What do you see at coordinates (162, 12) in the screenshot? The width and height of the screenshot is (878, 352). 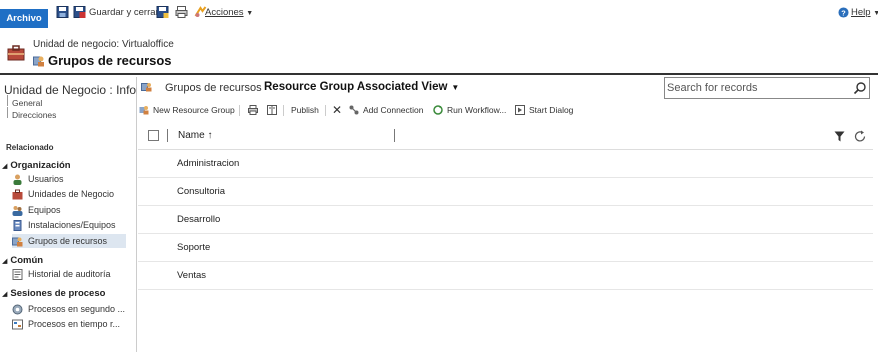 I see `save-new-icon` at bounding box center [162, 12].